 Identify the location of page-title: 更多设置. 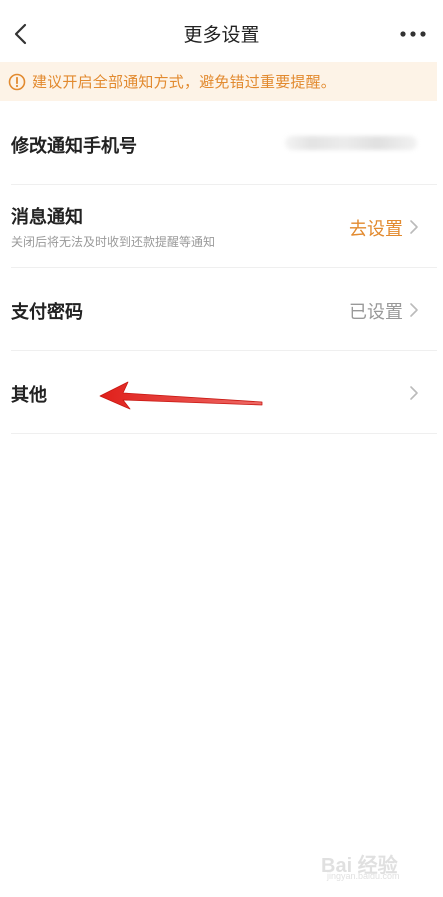
(221, 35).